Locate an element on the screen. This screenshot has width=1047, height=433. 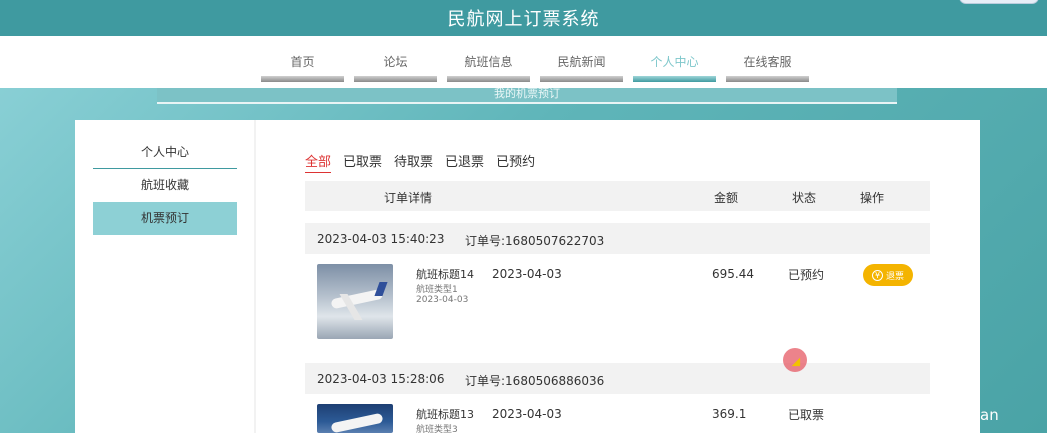
order-datetime: 2023-04-03 15:40:23 is located at coordinates (381, 239).